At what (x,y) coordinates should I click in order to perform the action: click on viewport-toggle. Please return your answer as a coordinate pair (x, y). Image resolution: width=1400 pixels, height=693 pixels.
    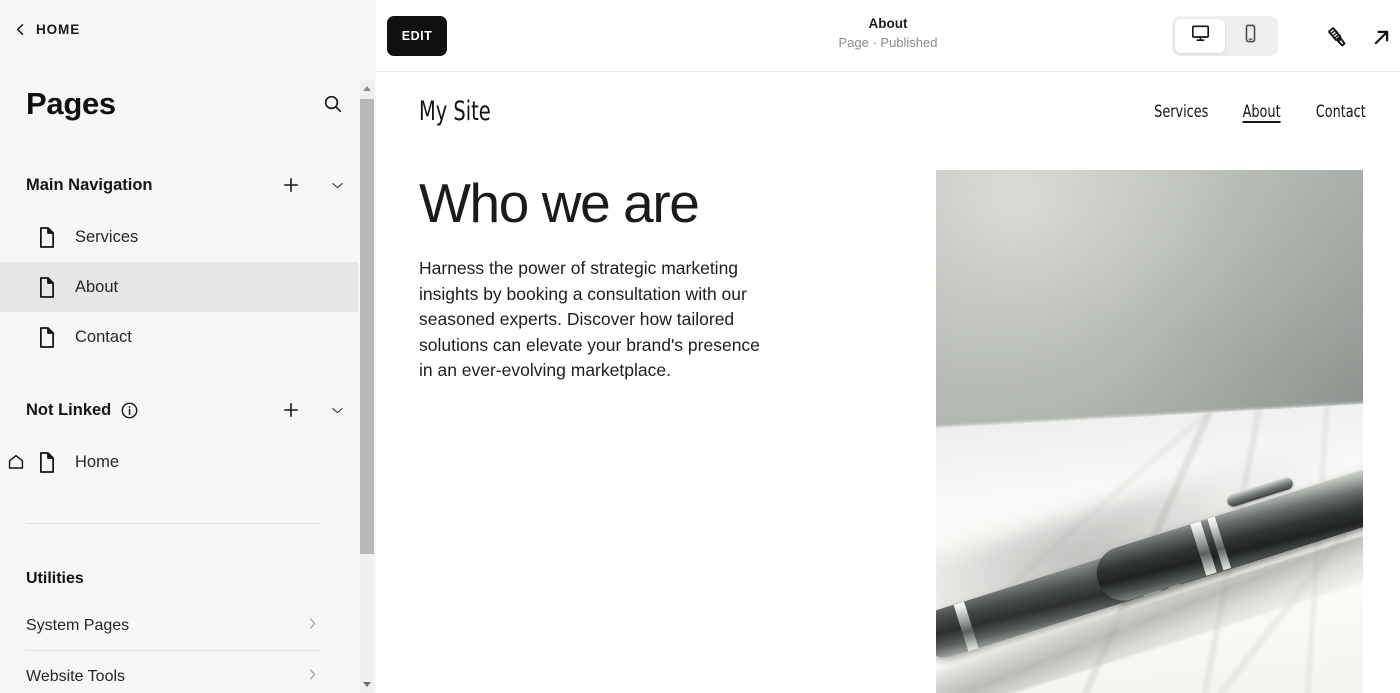
    Looking at the image, I should click on (1225, 36).